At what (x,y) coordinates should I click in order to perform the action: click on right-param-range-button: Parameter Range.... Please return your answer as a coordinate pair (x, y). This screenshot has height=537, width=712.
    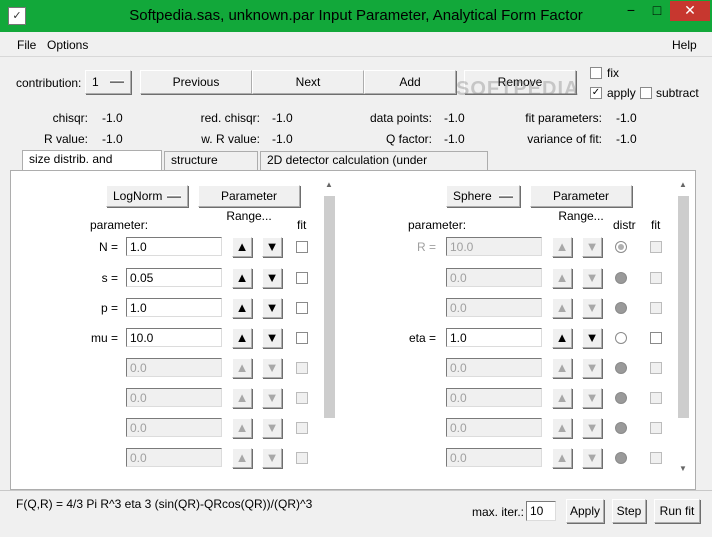
    Looking at the image, I should click on (581, 204).